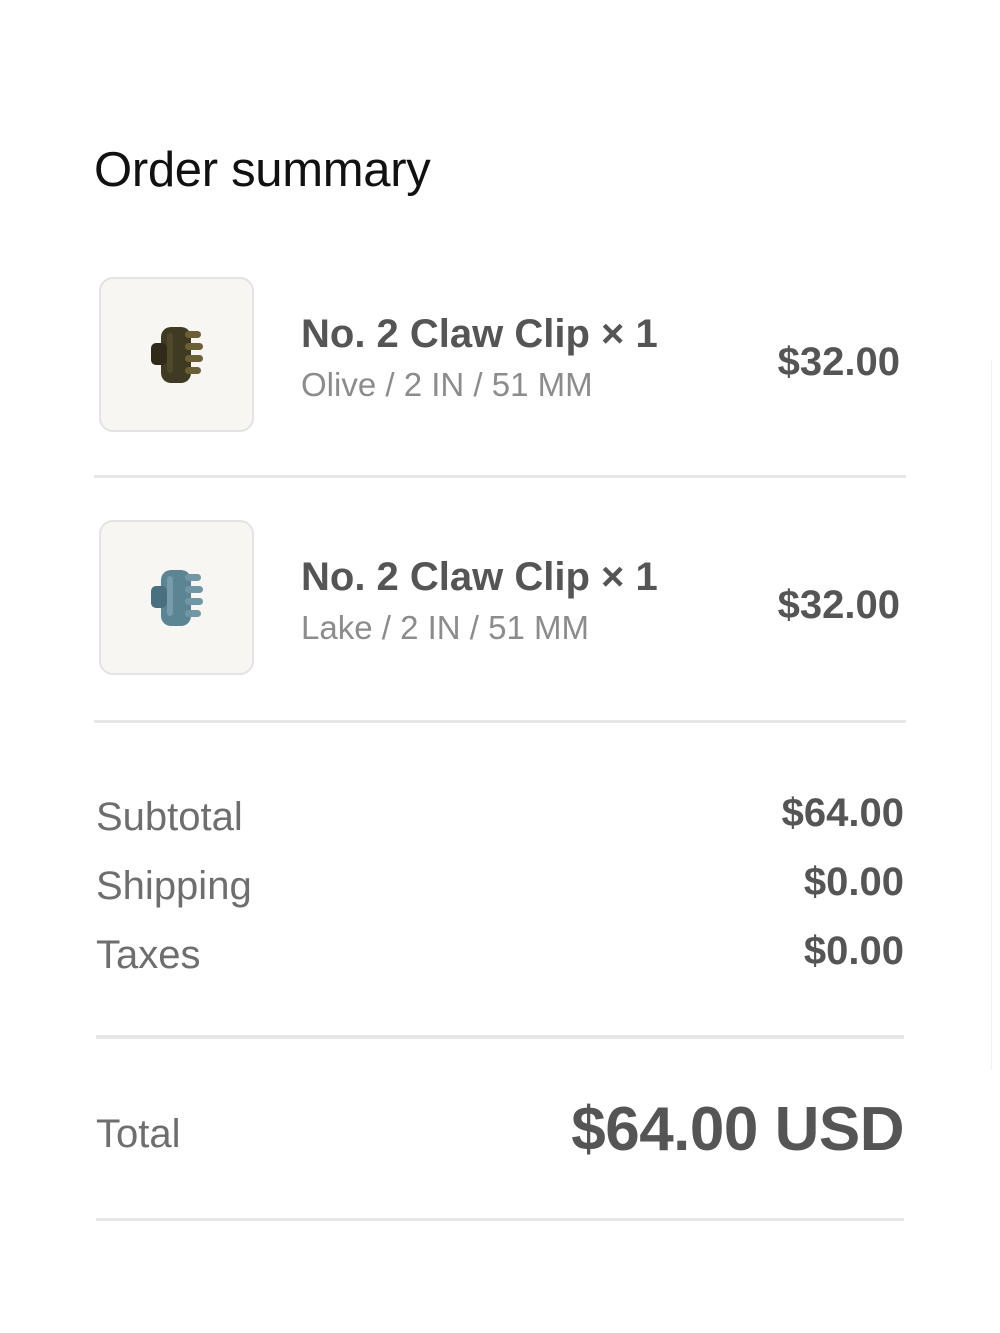 The image size is (1000, 1333). What do you see at coordinates (174, 886) in the screenshot?
I see `shipping-label: Shipping` at bounding box center [174, 886].